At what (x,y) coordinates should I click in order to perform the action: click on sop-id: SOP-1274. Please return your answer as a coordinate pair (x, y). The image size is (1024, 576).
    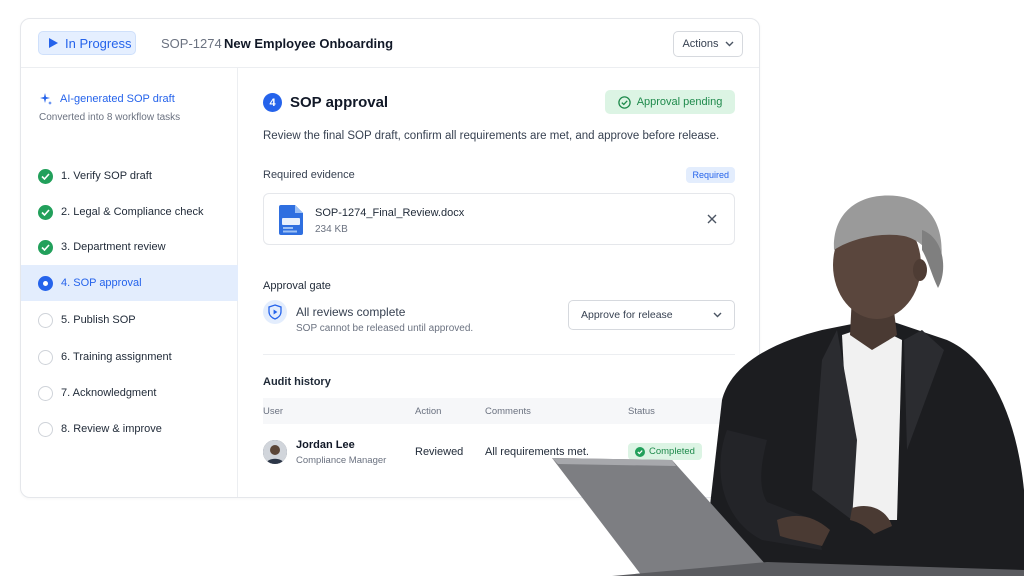
    Looking at the image, I should click on (191, 43).